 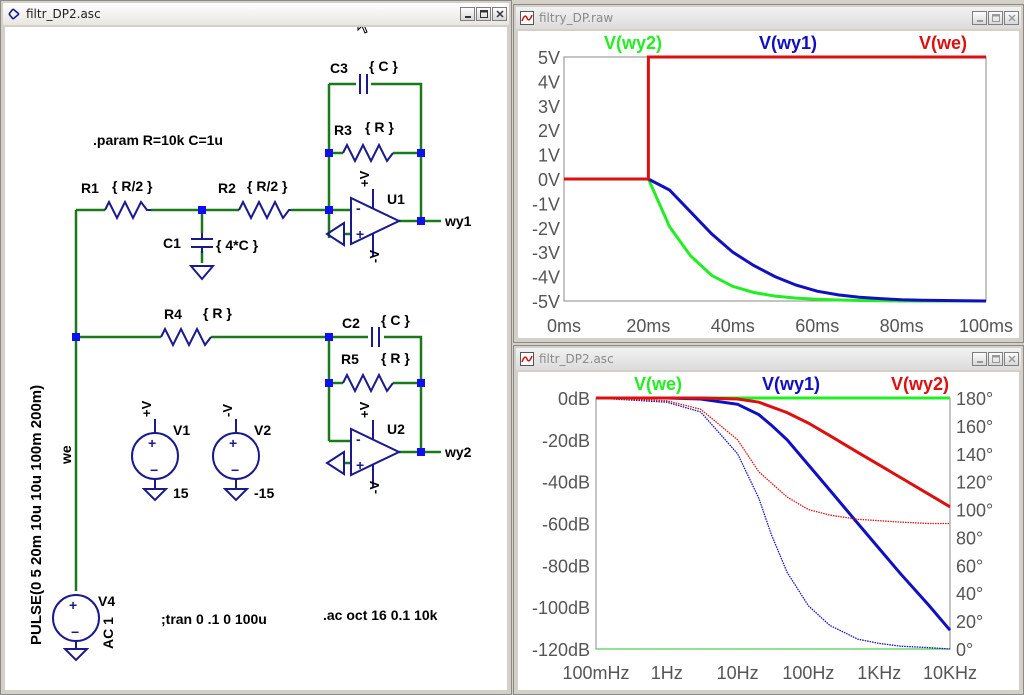 What do you see at coordinates (395, 320) in the screenshot?
I see `c2-value: { C }` at bounding box center [395, 320].